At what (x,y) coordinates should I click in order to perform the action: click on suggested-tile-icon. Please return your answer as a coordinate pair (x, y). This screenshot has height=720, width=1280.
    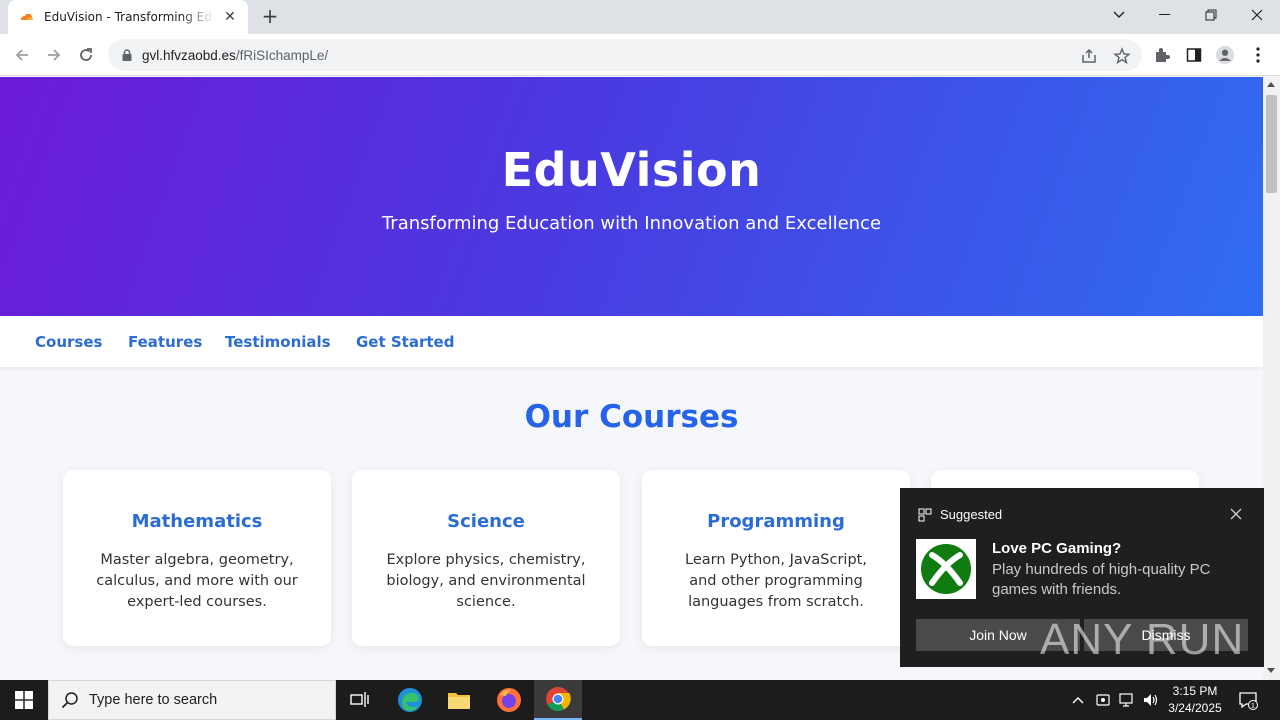
    Looking at the image, I should click on (925, 515).